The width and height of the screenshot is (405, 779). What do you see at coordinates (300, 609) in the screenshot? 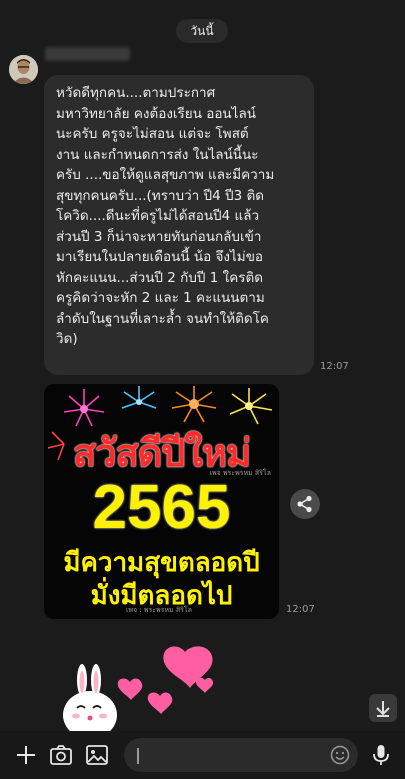
I see `image-timestamp: 12:07` at bounding box center [300, 609].